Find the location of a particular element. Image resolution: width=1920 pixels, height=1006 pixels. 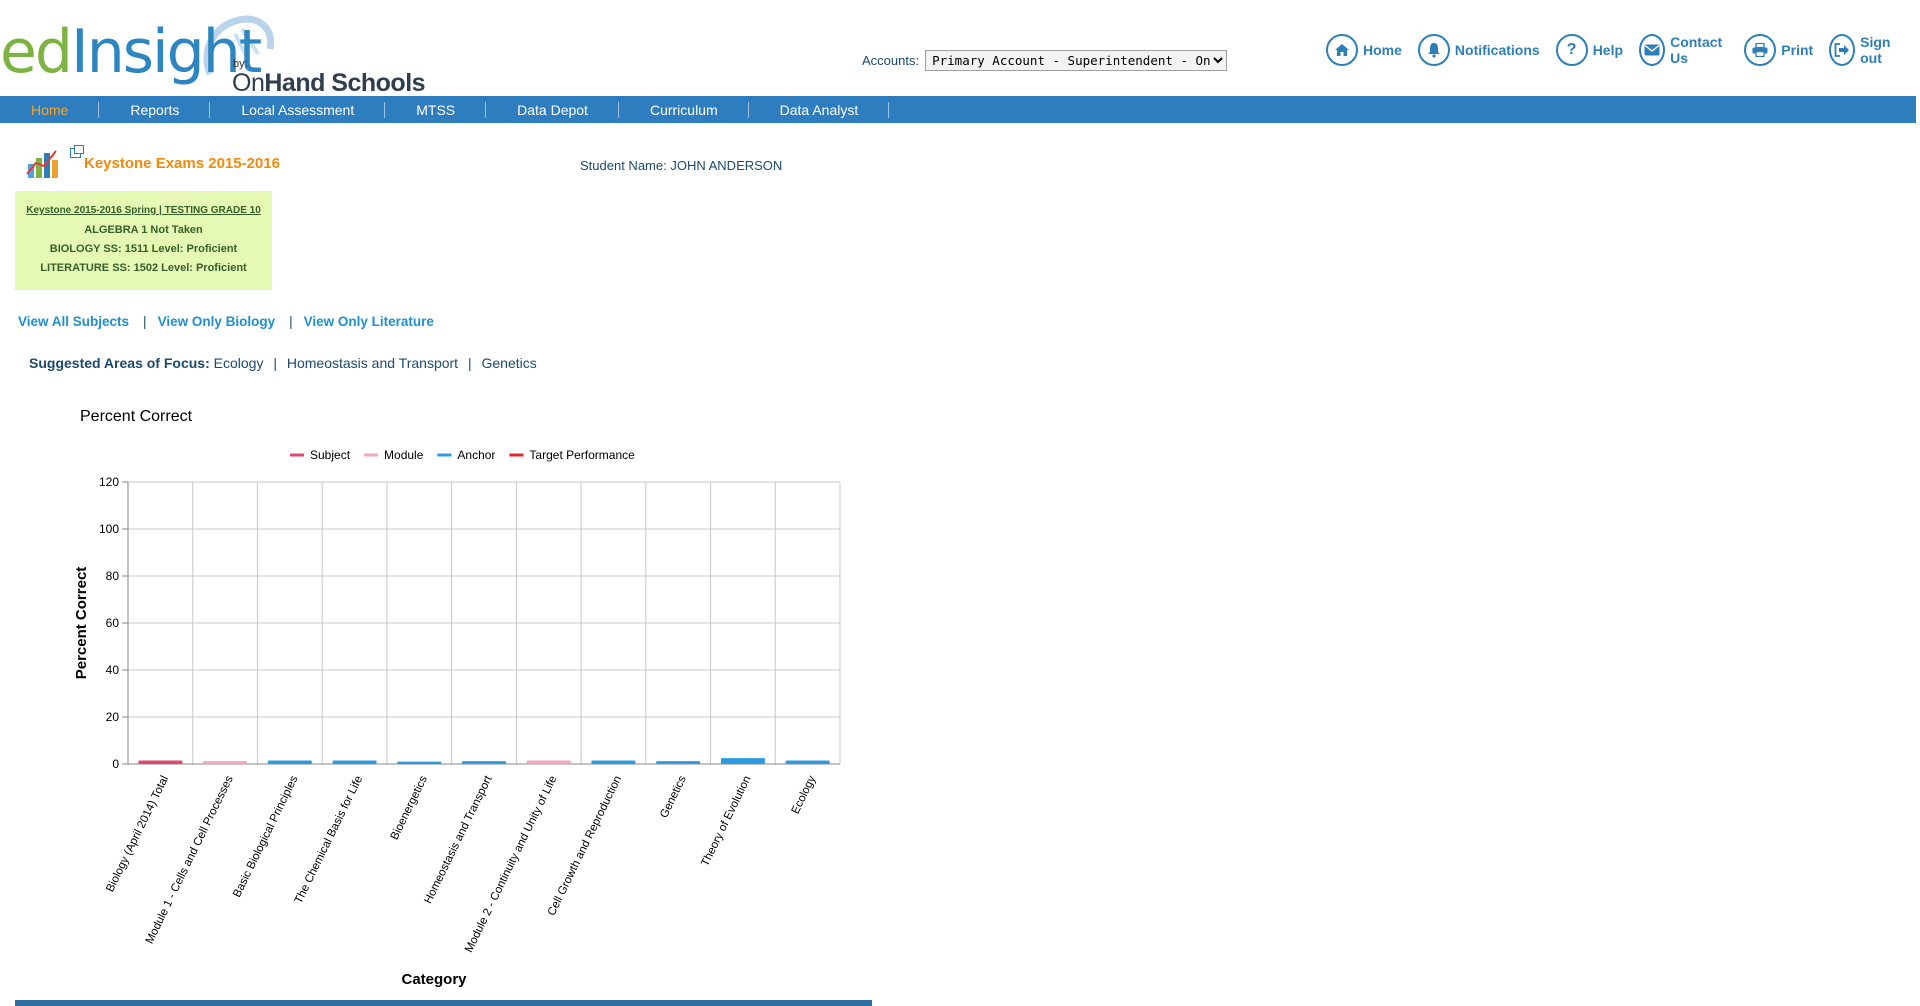

y-tick-label: 0 is located at coordinates (115, 764).